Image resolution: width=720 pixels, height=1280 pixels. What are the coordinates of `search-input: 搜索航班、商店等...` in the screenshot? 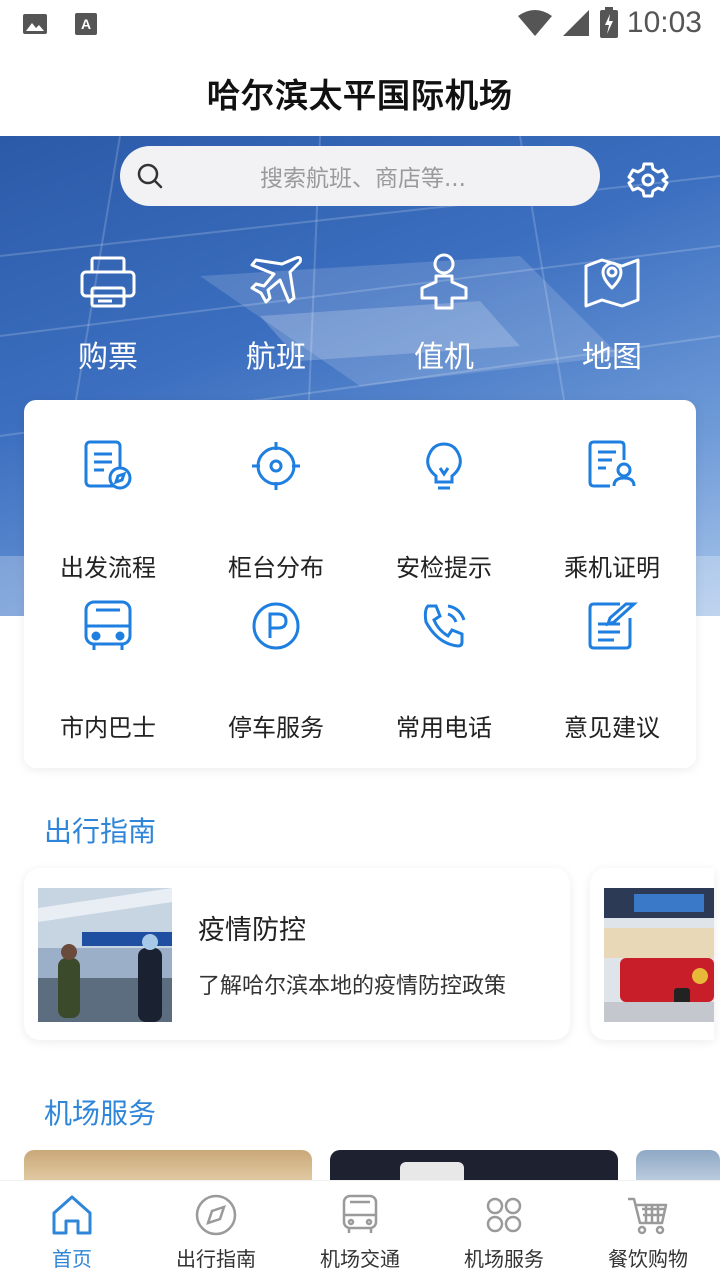 It's located at (360, 176).